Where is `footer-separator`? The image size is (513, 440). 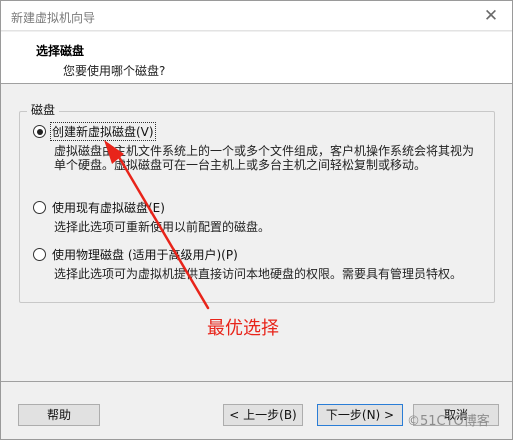 footer-separator is located at coordinates (256, 381).